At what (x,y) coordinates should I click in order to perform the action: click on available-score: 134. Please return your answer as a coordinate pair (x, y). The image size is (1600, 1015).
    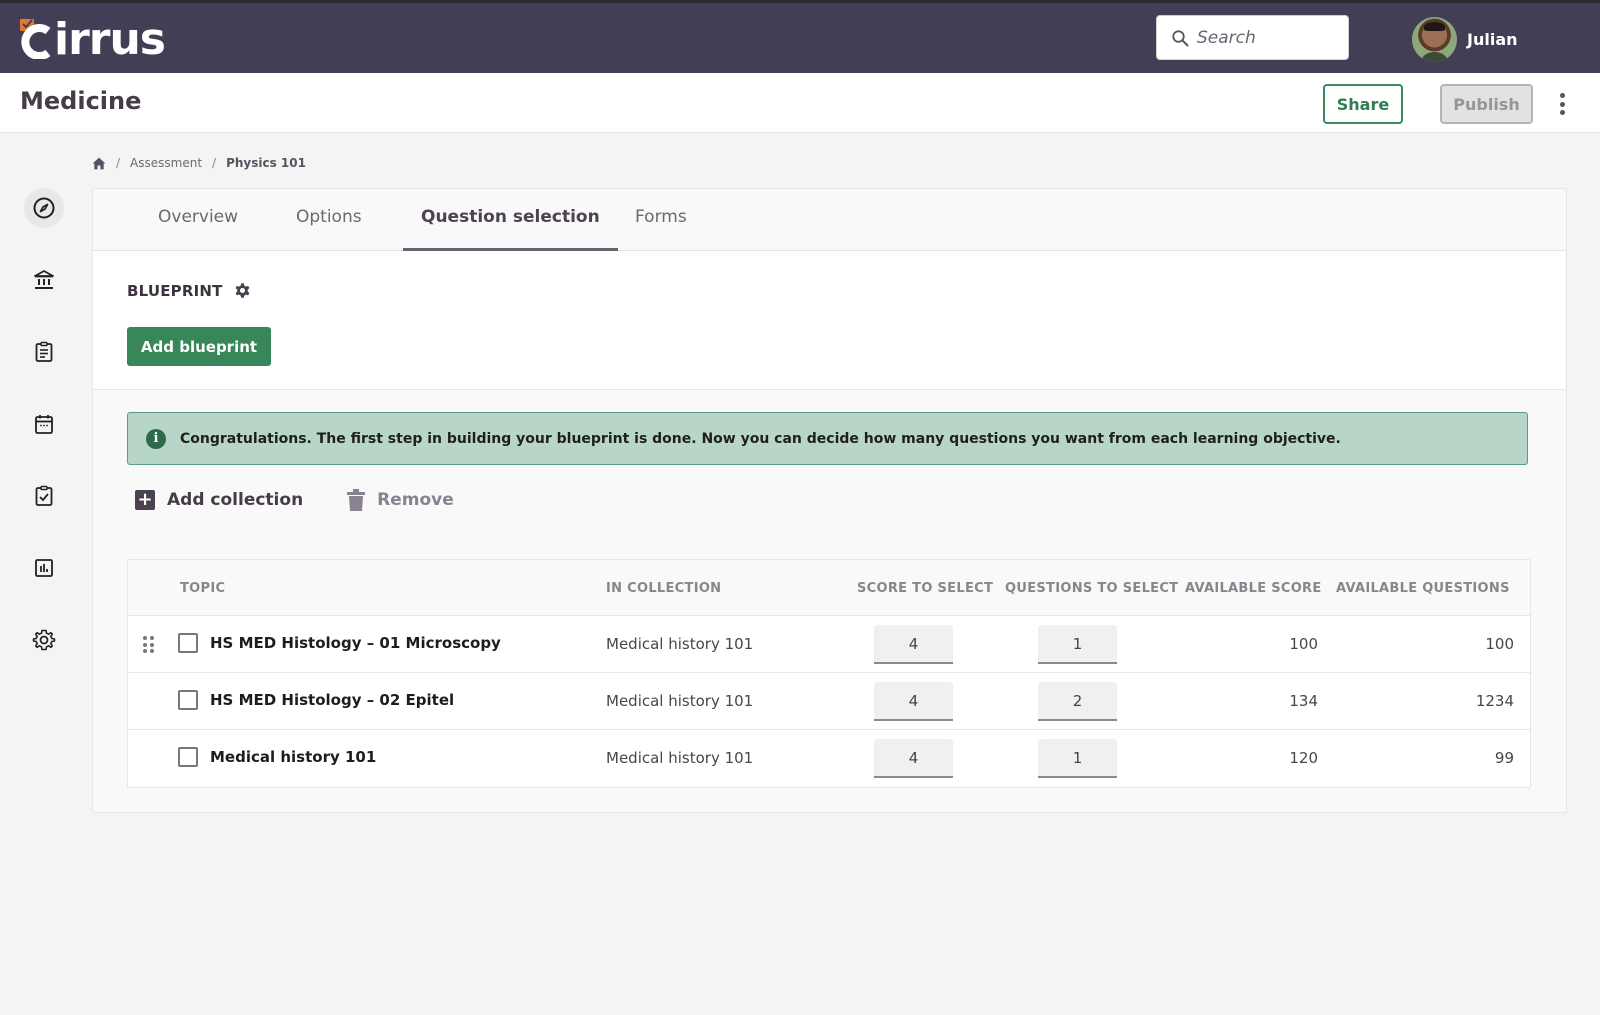
    Looking at the image, I should click on (1303, 701).